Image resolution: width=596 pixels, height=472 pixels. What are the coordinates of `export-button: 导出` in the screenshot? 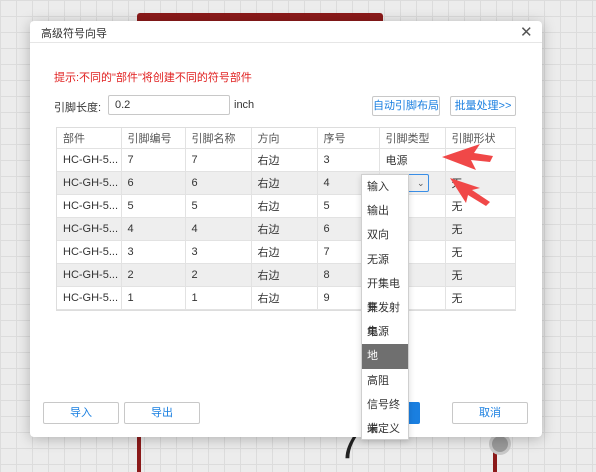 It's located at (162, 413).